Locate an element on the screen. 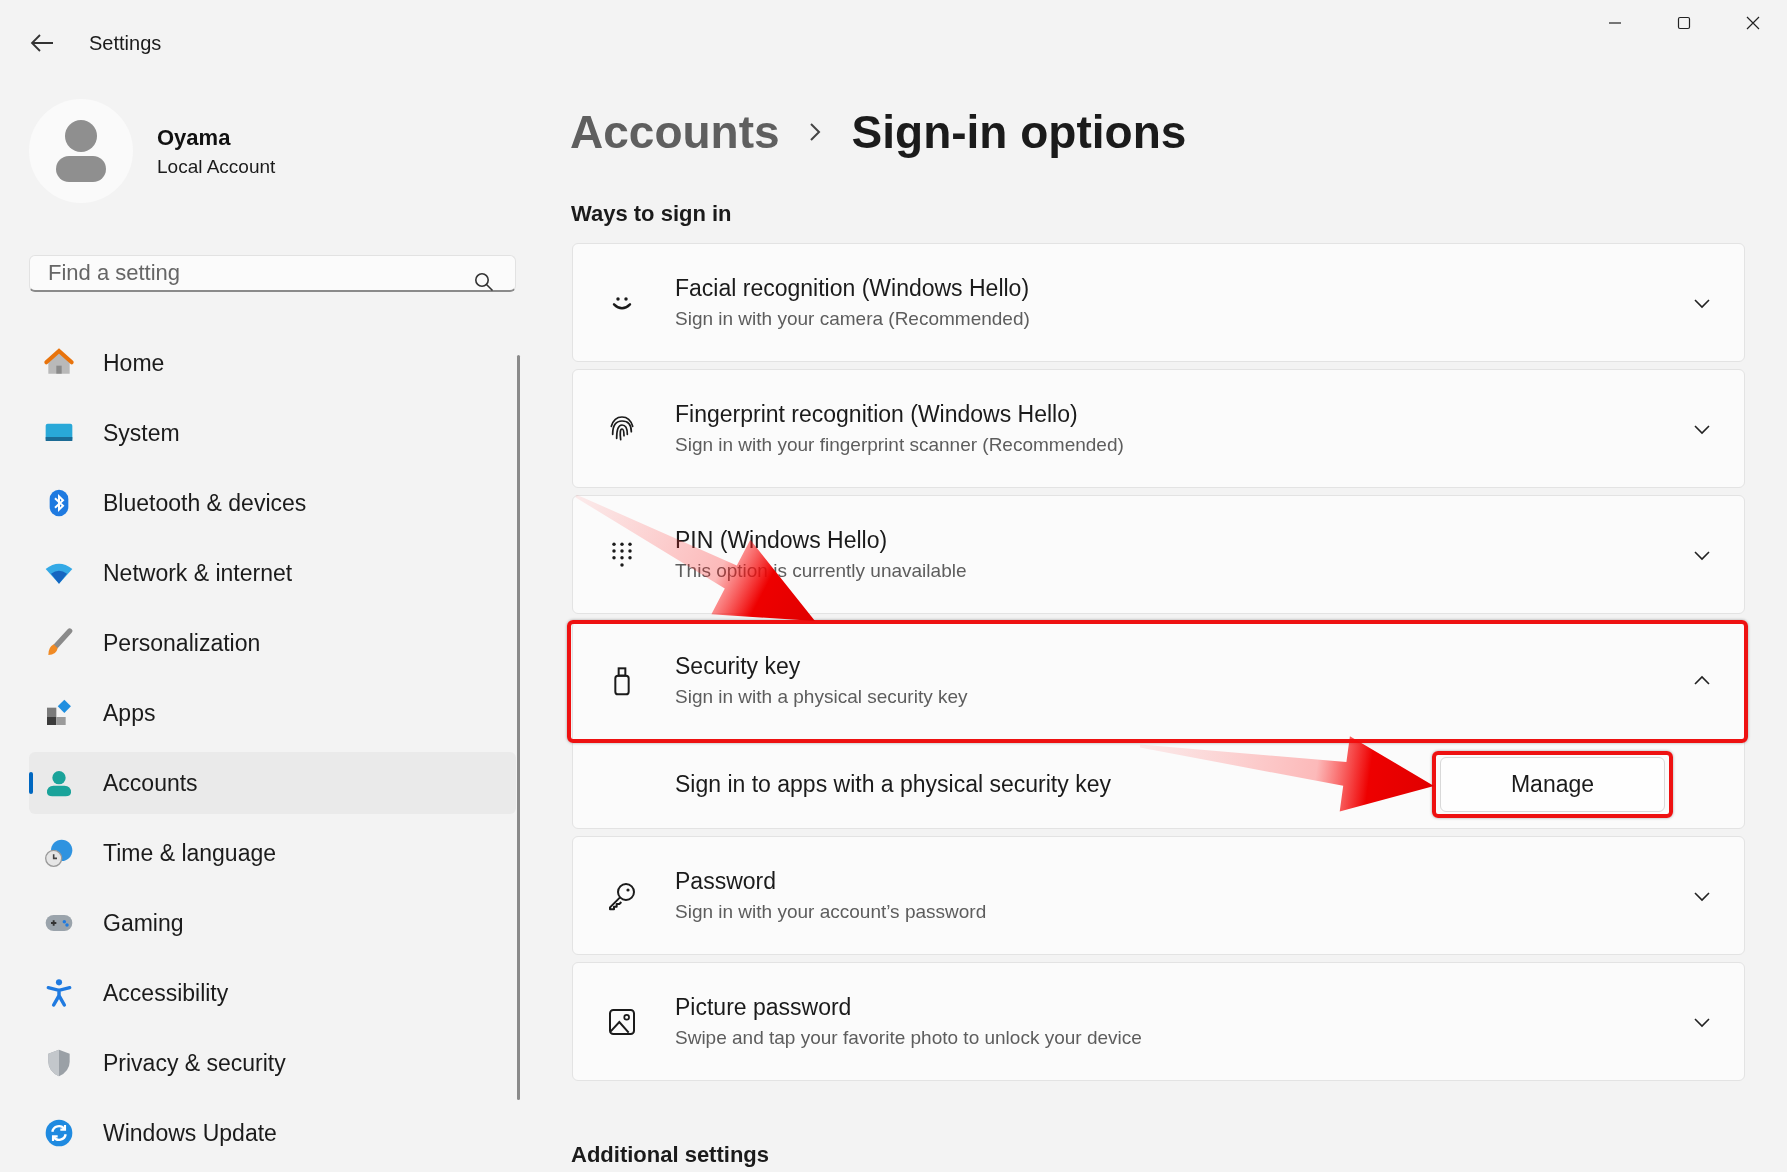 This screenshot has width=1787, height=1172. nav-item: Privacy & security is located at coordinates (272, 1063).